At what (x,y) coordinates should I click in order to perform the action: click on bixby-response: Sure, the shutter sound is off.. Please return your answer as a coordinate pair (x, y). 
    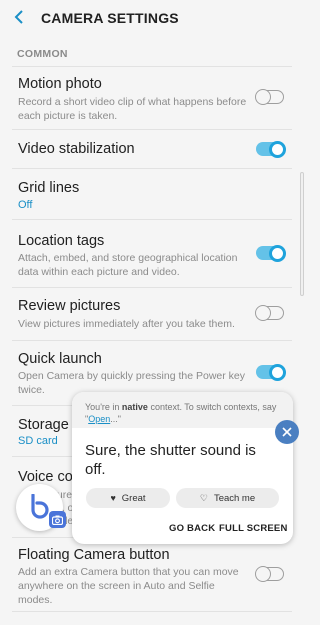
    Looking at the image, I should click on (170, 460).